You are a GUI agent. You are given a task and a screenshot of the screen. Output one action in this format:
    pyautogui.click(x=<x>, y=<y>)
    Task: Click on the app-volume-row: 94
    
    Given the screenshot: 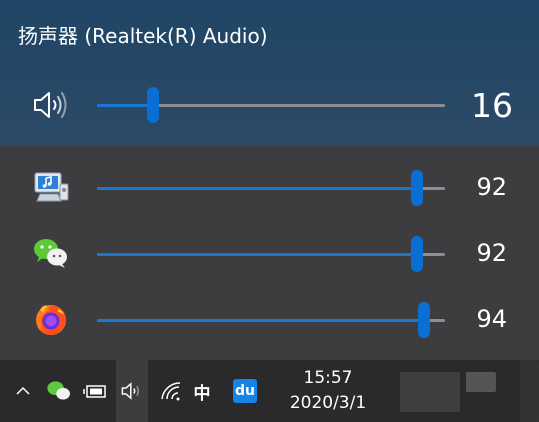 What is the action you would take?
    pyautogui.click(x=269, y=319)
    